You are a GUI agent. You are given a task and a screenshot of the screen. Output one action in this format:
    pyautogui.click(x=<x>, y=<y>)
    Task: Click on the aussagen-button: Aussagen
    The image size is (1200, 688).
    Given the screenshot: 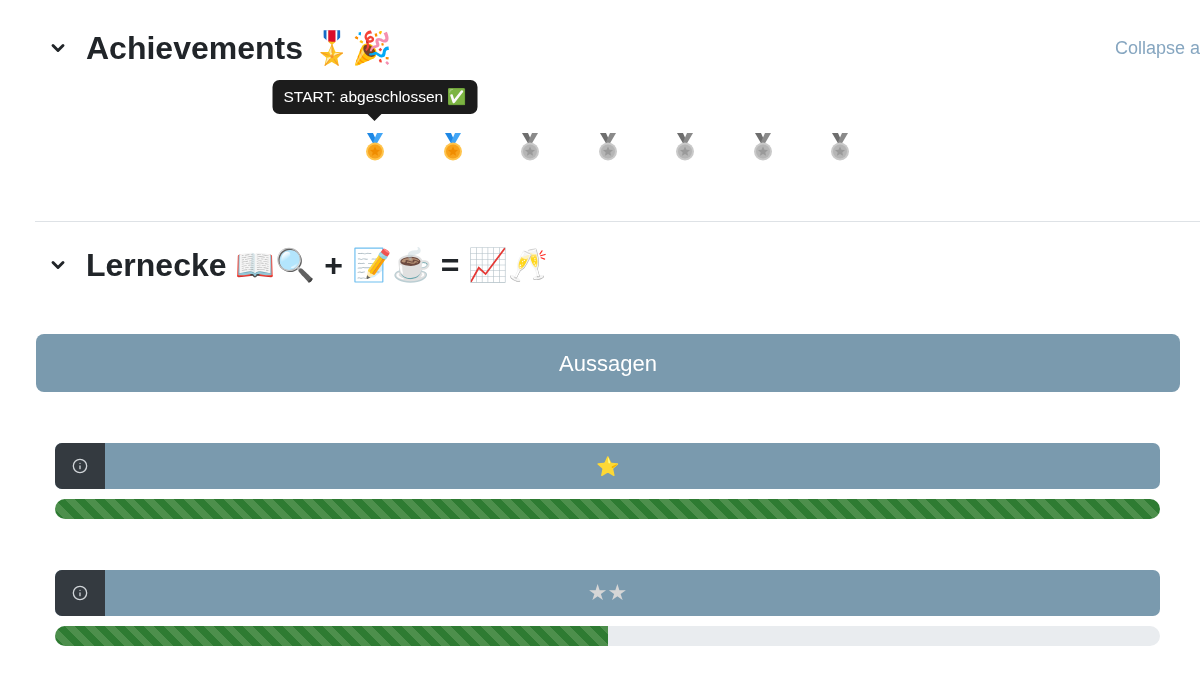 What is the action you would take?
    pyautogui.click(x=608, y=363)
    